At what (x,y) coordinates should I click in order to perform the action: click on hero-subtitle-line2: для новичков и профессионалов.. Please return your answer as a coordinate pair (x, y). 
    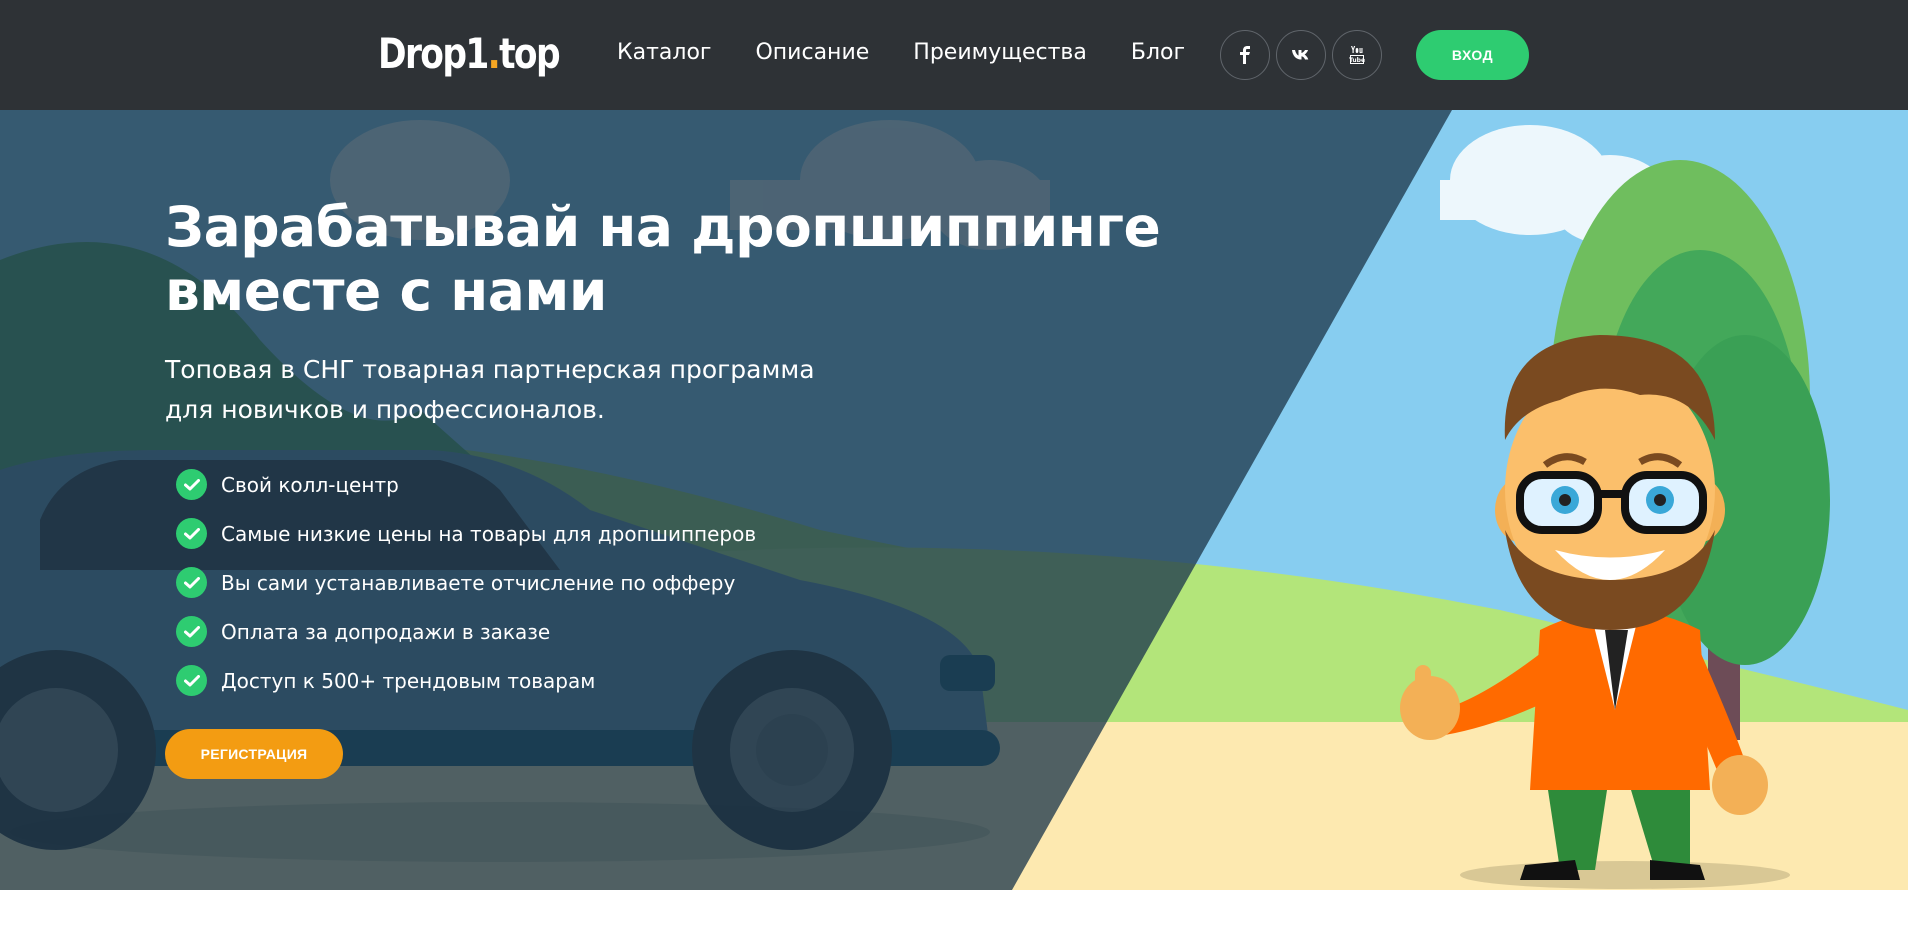
    Looking at the image, I should click on (385, 409).